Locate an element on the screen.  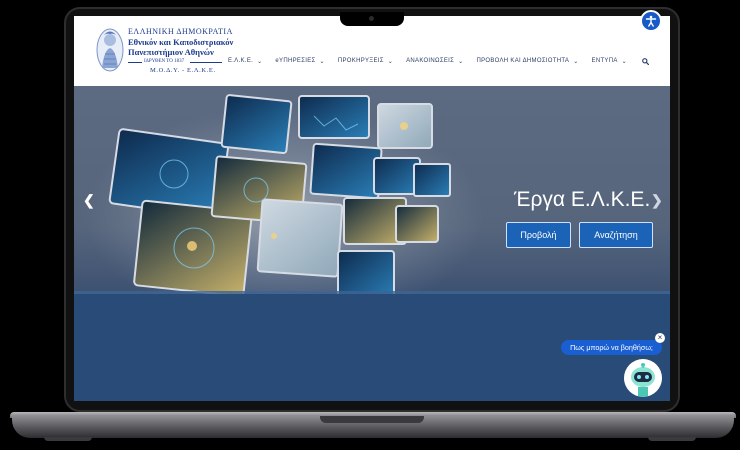
nav-item-announcements: ΑΝΑΚΟΙΝΩΣΕΙΣ ⌄ is located at coordinates (434, 61).